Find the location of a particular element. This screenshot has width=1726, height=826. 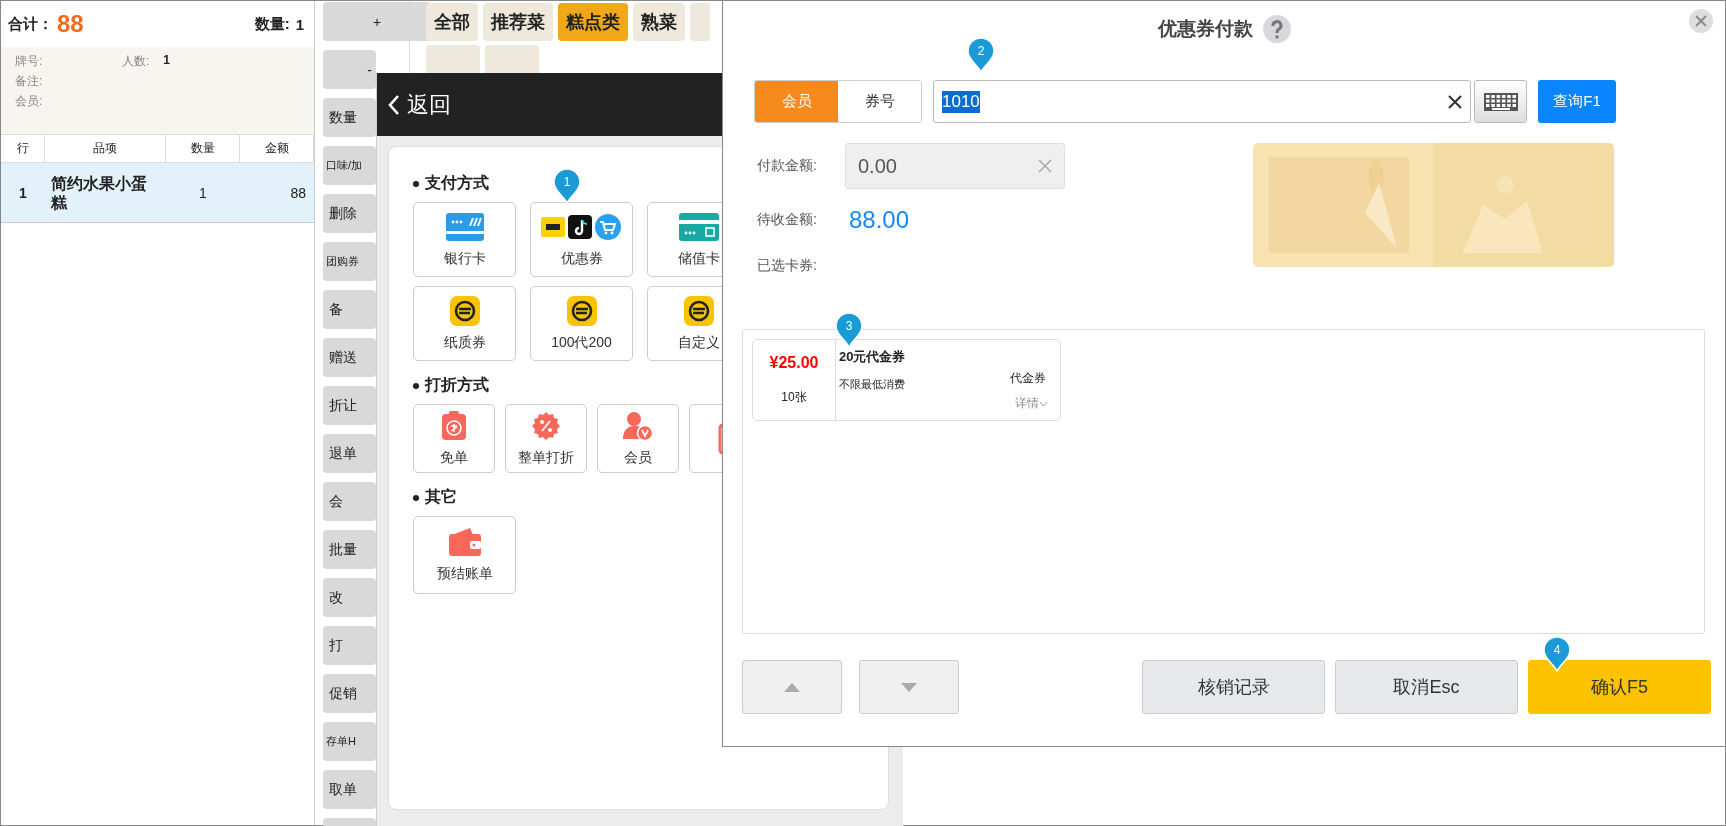

payment-method-tile: 免单 is located at coordinates (454, 438).